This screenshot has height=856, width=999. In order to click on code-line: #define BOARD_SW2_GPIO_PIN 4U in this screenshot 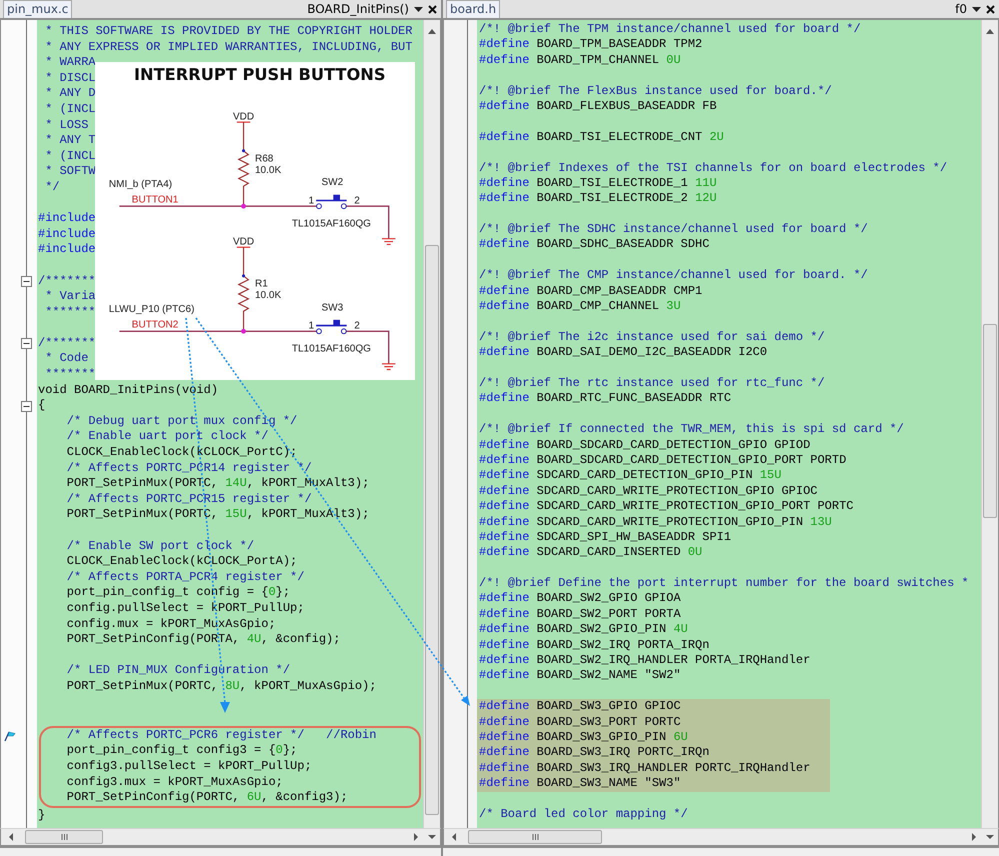, I will do `click(583, 630)`.